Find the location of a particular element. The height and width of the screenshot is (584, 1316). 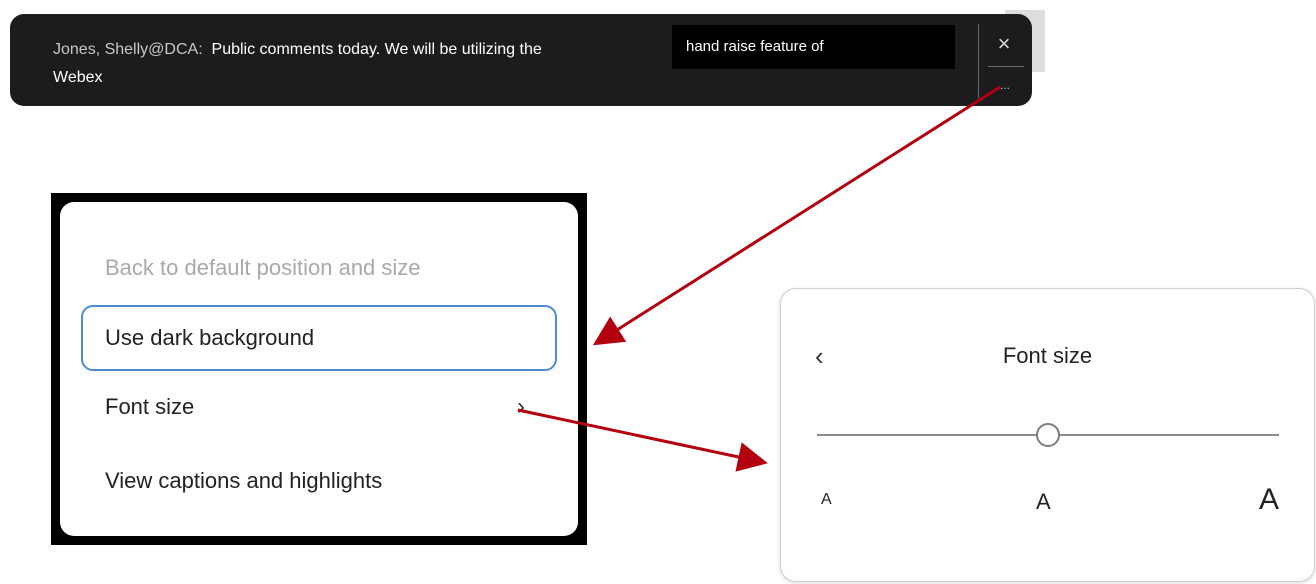

arrow-to-font-size-panel is located at coordinates (642, 440).